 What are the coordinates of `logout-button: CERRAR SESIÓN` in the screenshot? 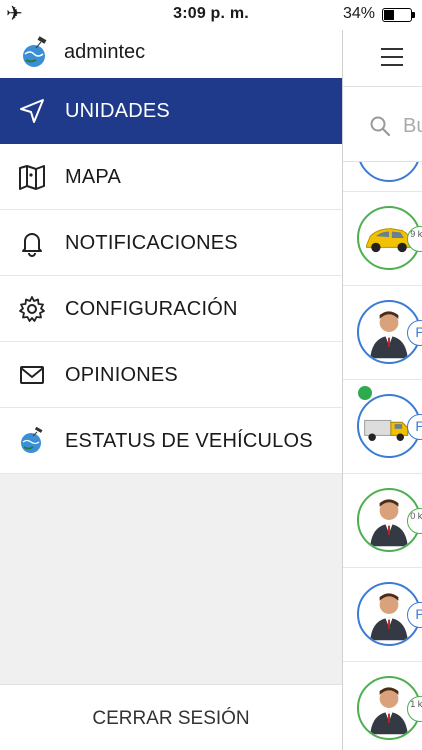 It's located at (171, 717).